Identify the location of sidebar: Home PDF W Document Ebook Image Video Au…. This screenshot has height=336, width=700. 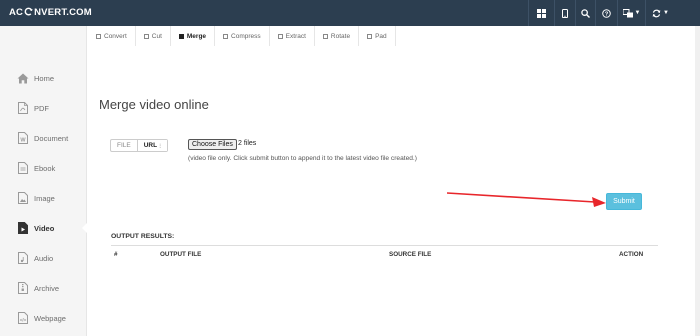
(44, 181).